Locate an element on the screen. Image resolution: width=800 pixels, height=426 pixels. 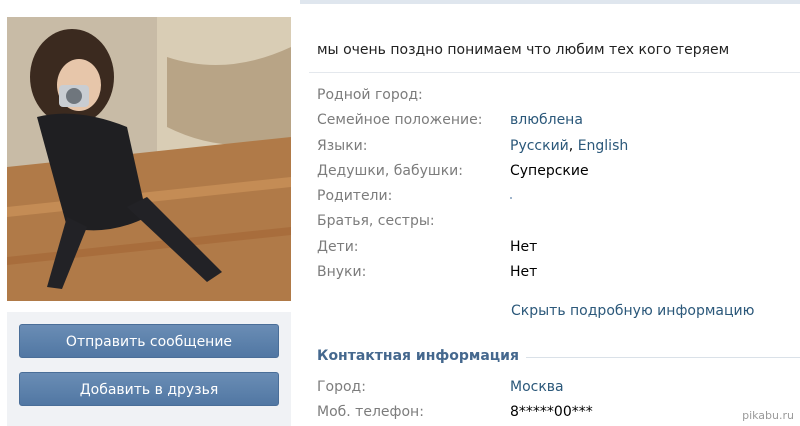
contact-label: Моб. телефон: is located at coordinates (370, 412).